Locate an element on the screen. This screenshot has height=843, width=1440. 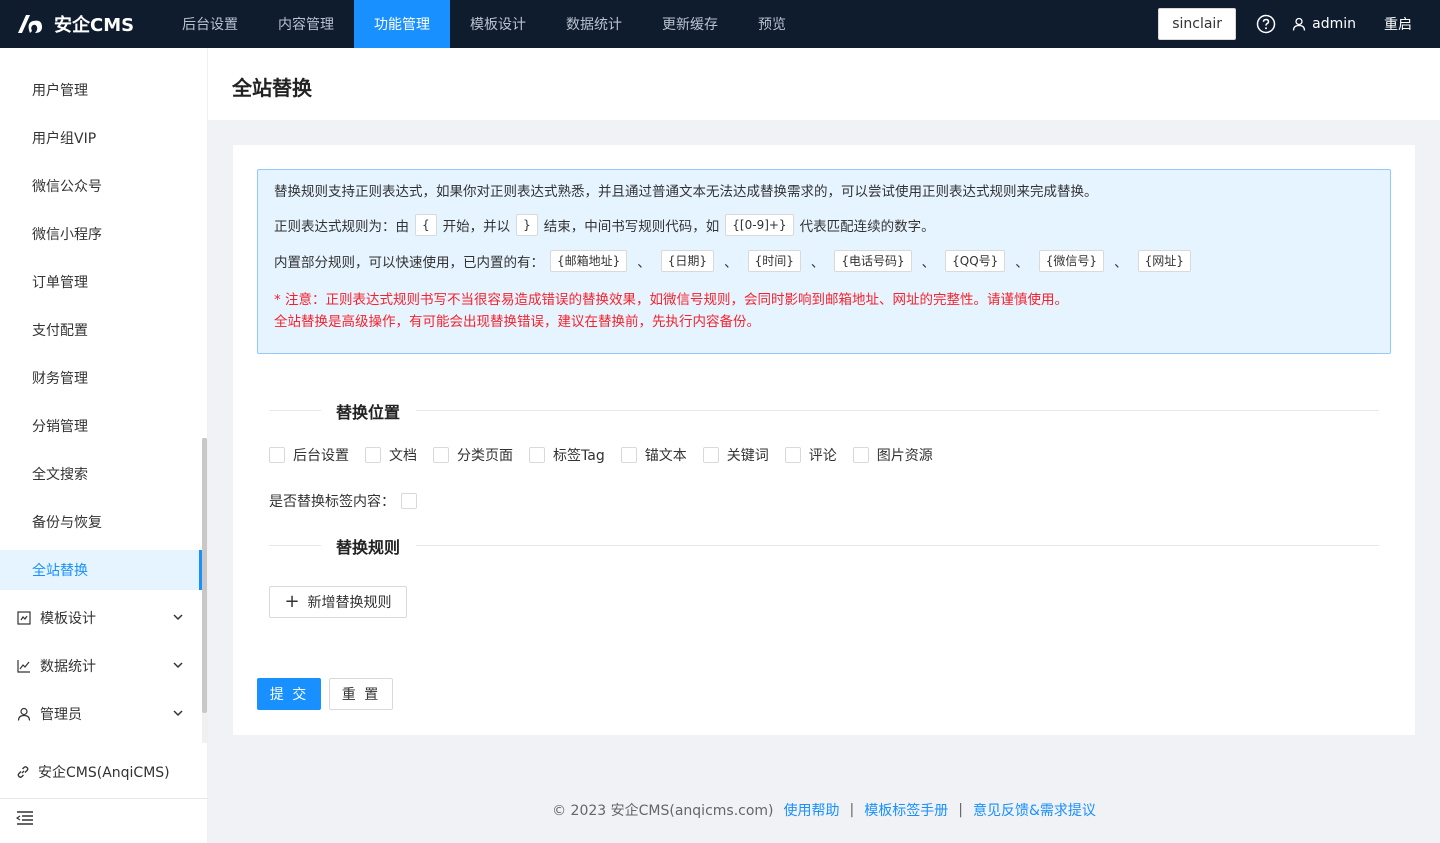
collapse-menu-icon is located at coordinates (25, 818).